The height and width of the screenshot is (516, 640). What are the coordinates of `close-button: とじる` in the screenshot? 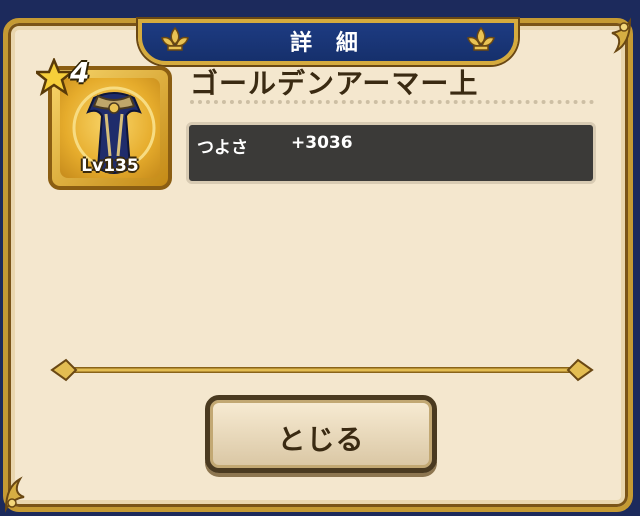 It's located at (321, 434).